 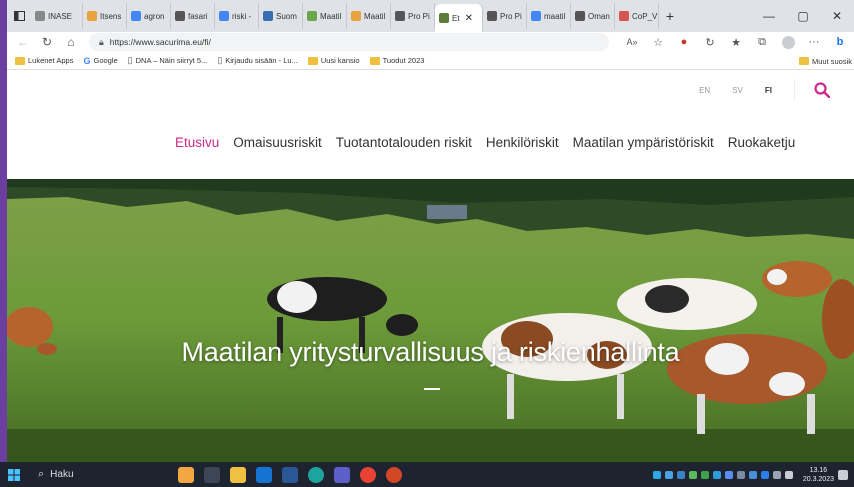 I want to click on nav-tuotantotalouden-riskit: Tuotantotalouden riskit, so click(x=404, y=142).